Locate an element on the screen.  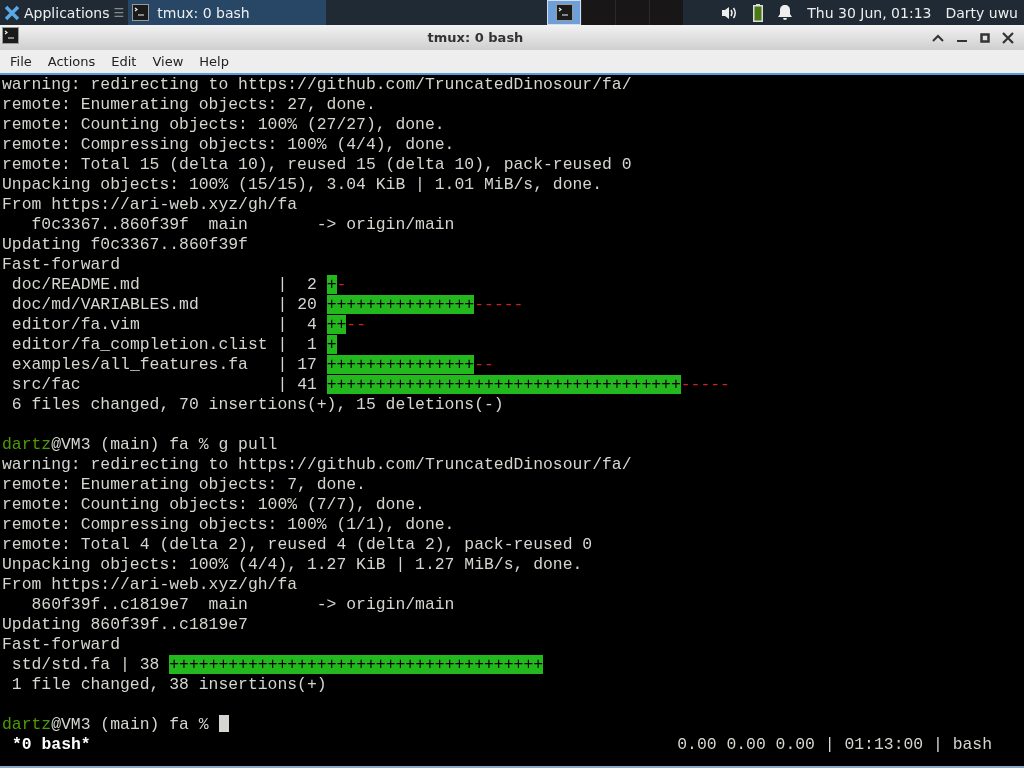
terminal-line: Updating 860f39f..c1819e7 is located at coordinates (125, 625).